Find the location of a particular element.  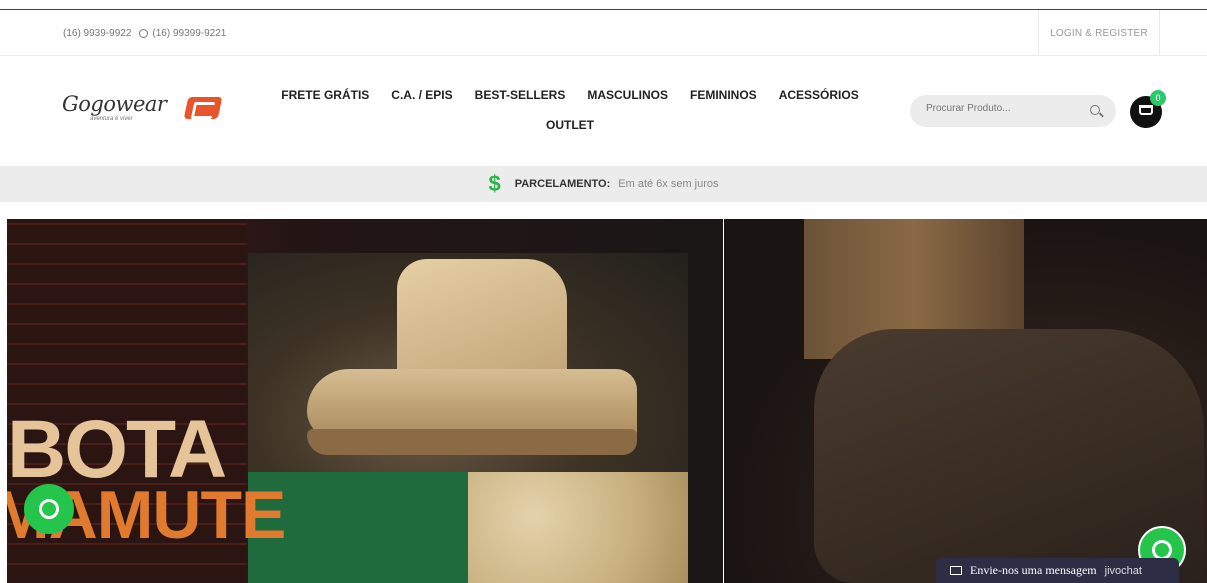

nav-outlet: OUTLET is located at coordinates (570, 125).